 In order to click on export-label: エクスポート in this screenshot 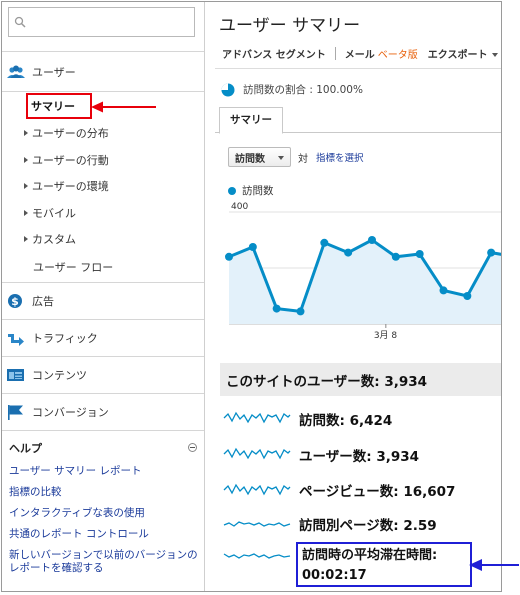, I will do `click(457, 55)`.